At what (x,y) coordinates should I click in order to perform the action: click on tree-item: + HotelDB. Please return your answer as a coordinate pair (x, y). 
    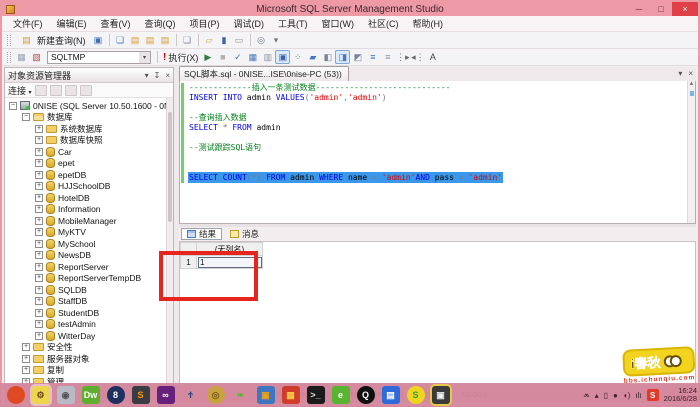
    Looking at the image, I should click on (85, 198).